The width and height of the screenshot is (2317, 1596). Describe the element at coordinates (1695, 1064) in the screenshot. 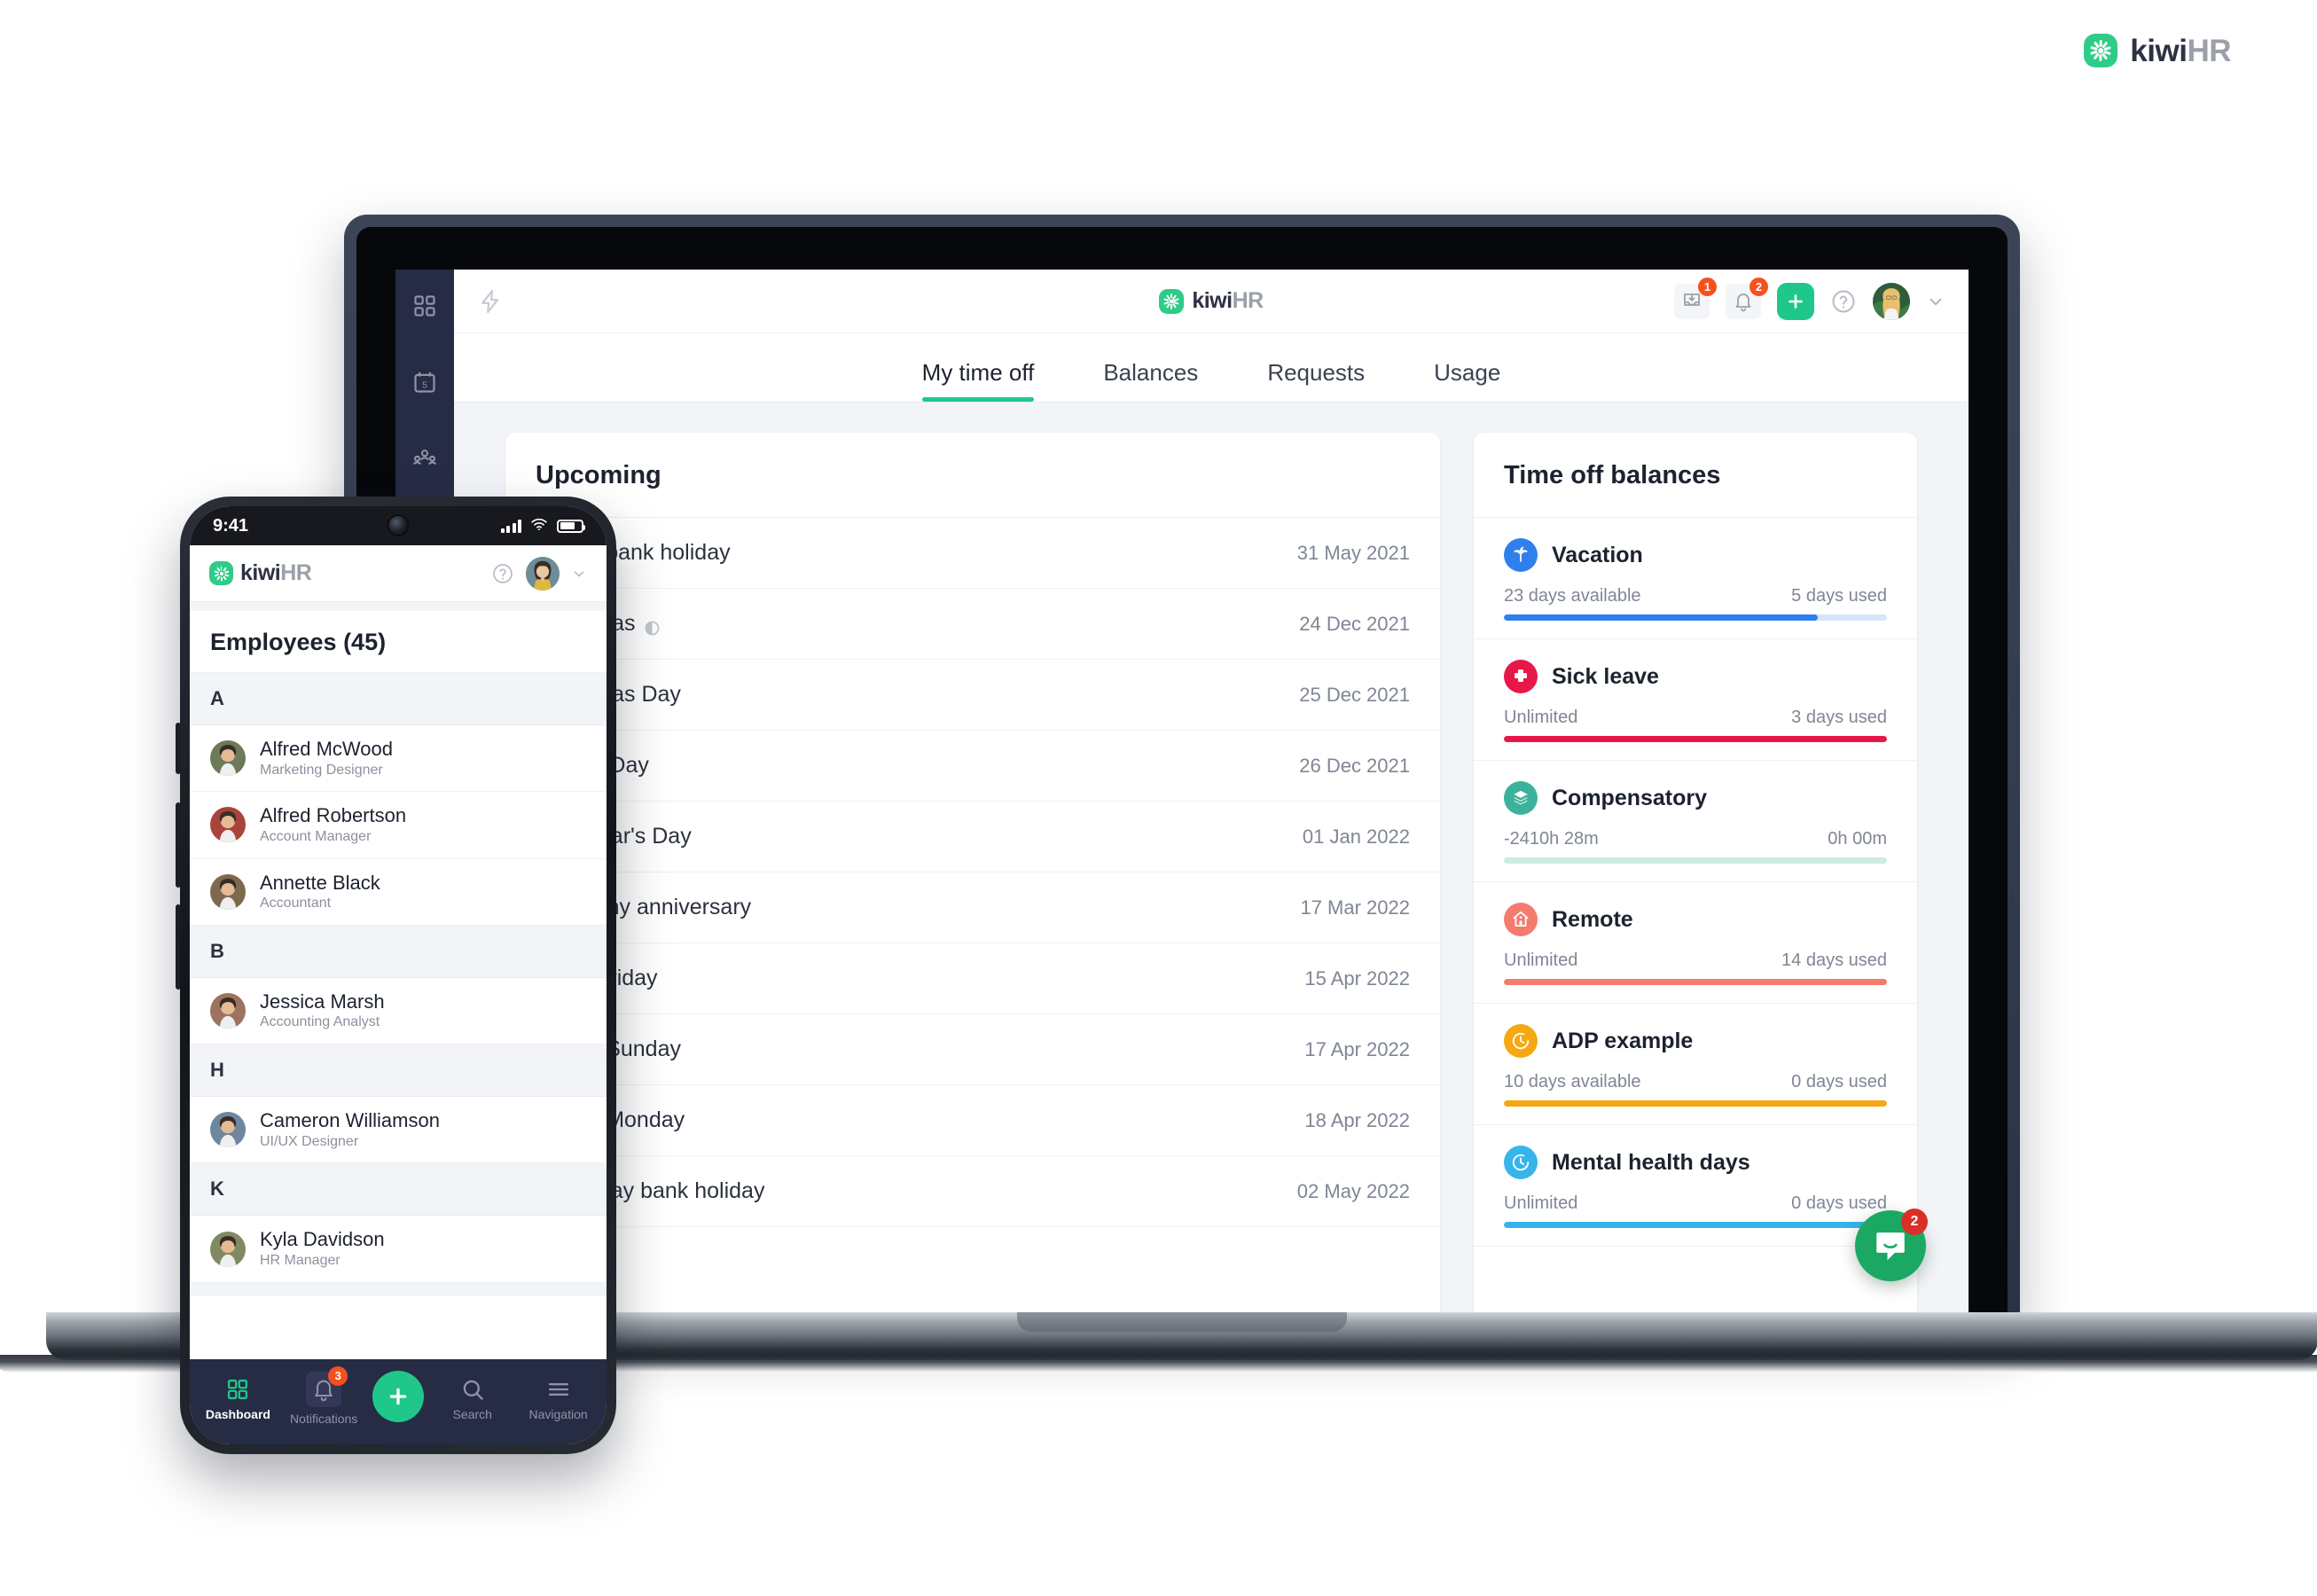

I see `balance-row: ADP example 10 days available 0 days used` at that location.